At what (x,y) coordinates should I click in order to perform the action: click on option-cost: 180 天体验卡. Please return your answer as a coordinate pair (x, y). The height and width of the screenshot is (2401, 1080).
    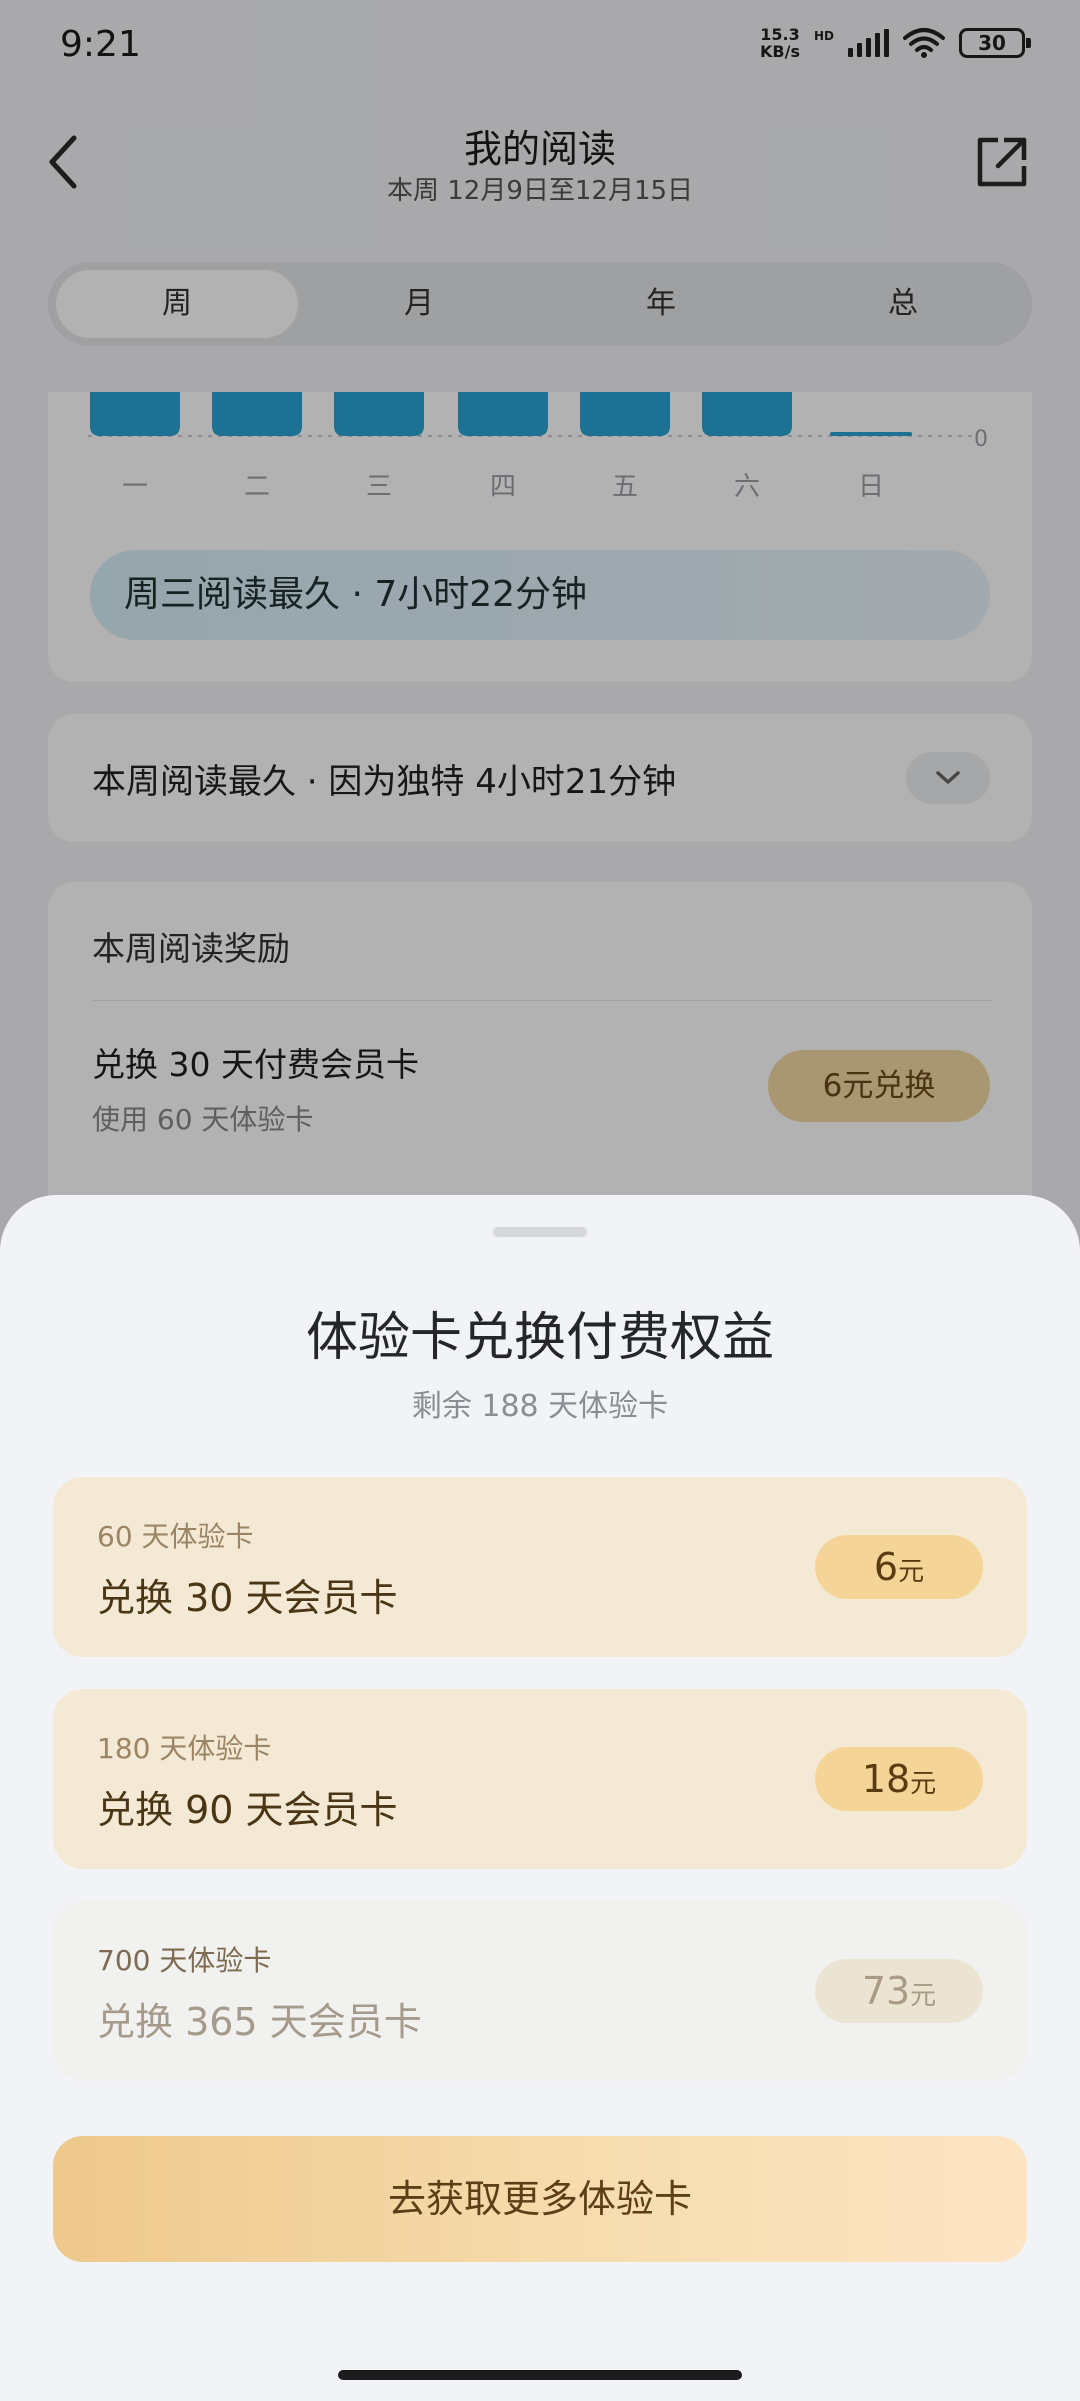
    Looking at the image, I should click on (184, 1748).